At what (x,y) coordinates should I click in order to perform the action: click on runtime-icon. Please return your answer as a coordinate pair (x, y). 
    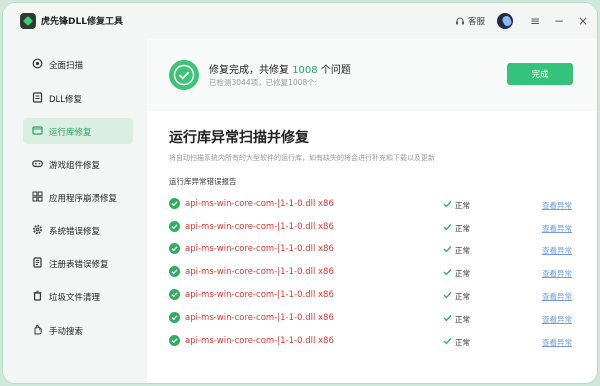
    Looking at the image, I should click on (37, 130).